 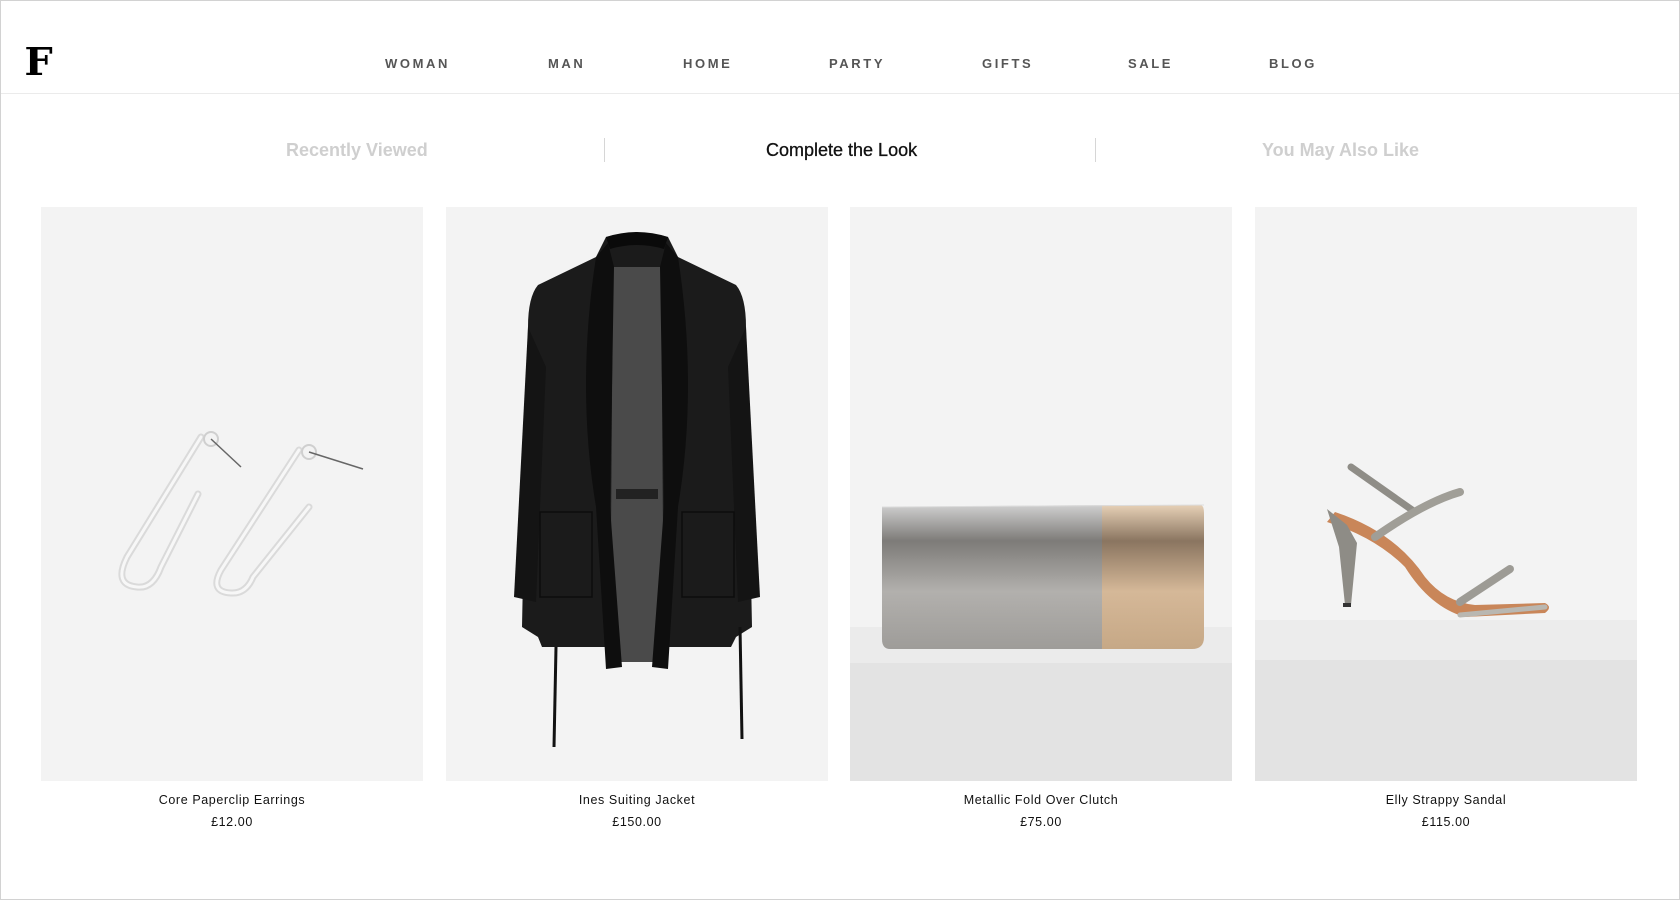 What do you see at coordinates (357, 150) in the screenshot?
I see `tab-recently-viewed: Recently Viewed` at bounding box center [357, 150].